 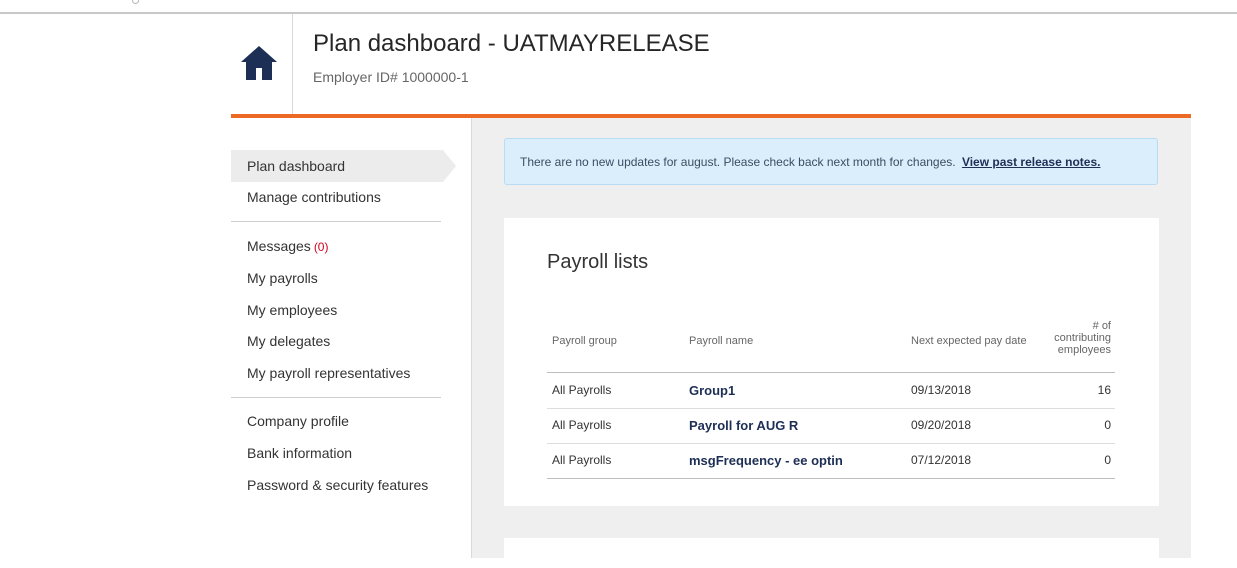 I want to click on sidebar-item-label: My payrolls, so click(x=282, y=278).